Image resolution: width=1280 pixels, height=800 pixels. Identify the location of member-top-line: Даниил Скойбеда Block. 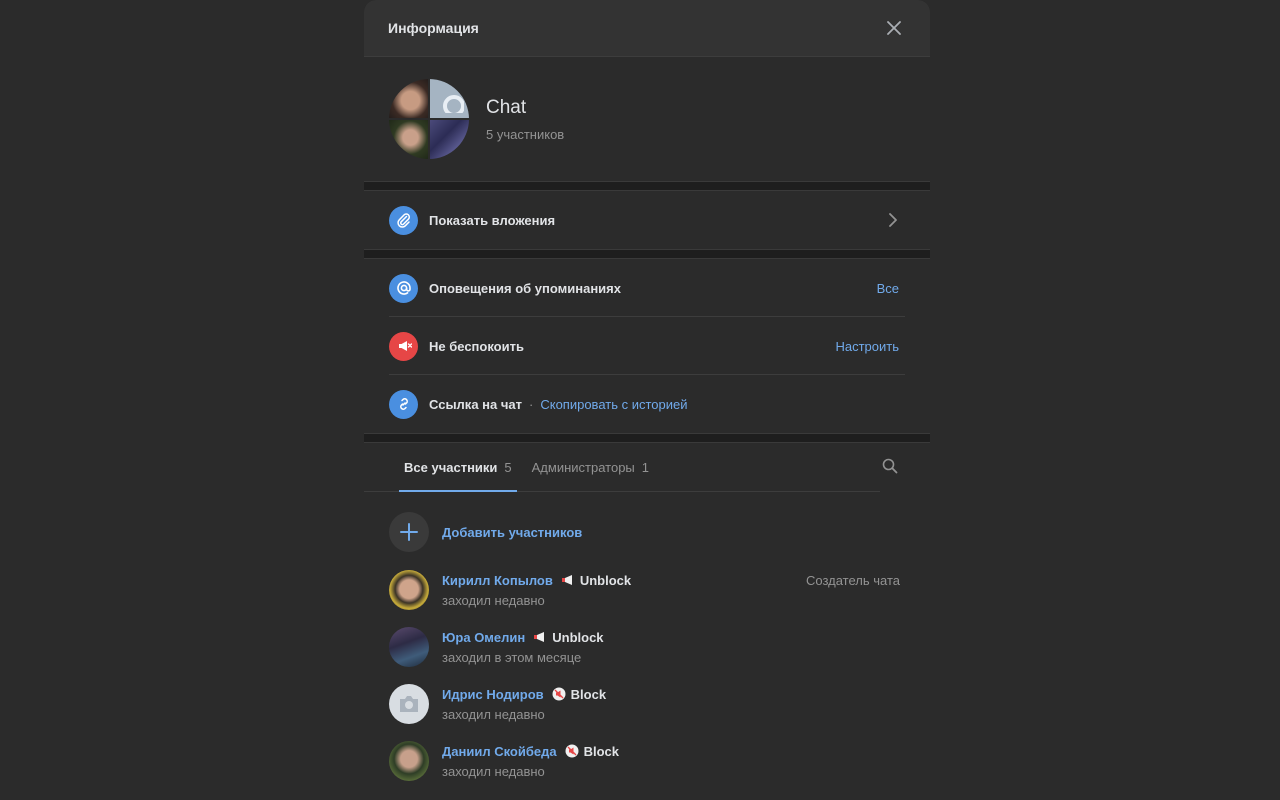
(673, 751).